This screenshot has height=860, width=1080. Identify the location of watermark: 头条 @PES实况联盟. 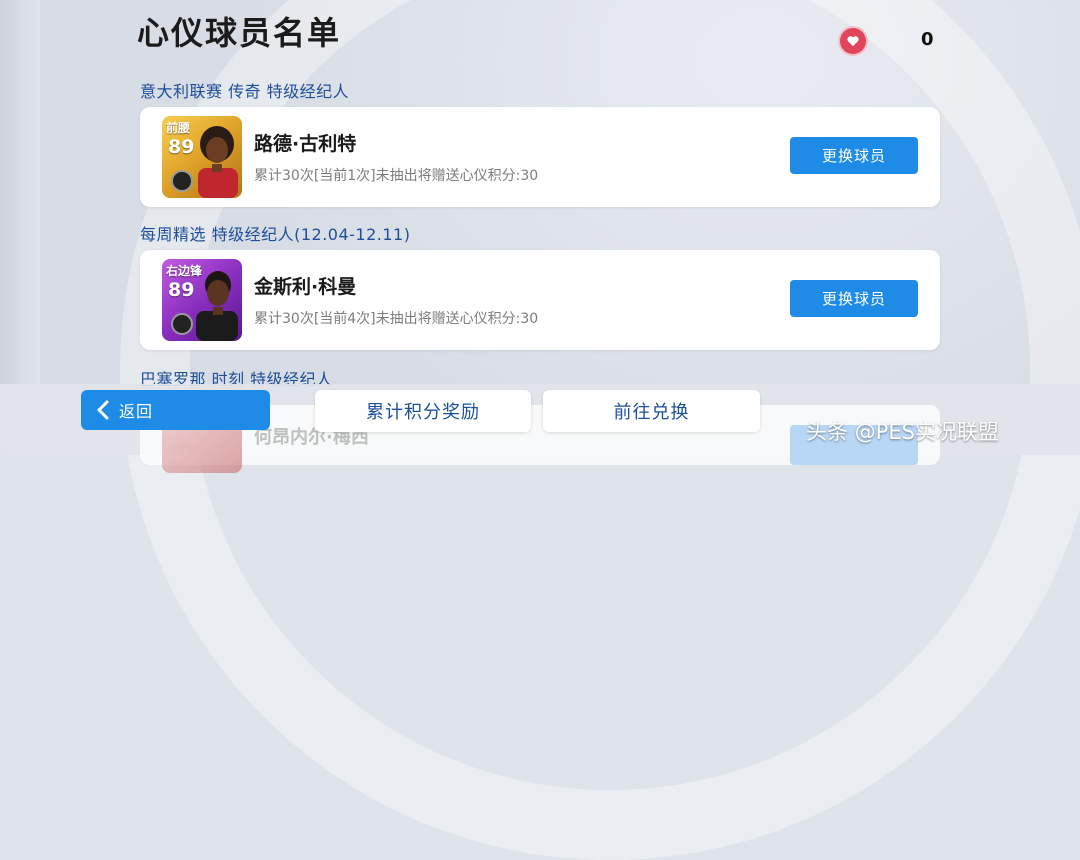
(902, 432).